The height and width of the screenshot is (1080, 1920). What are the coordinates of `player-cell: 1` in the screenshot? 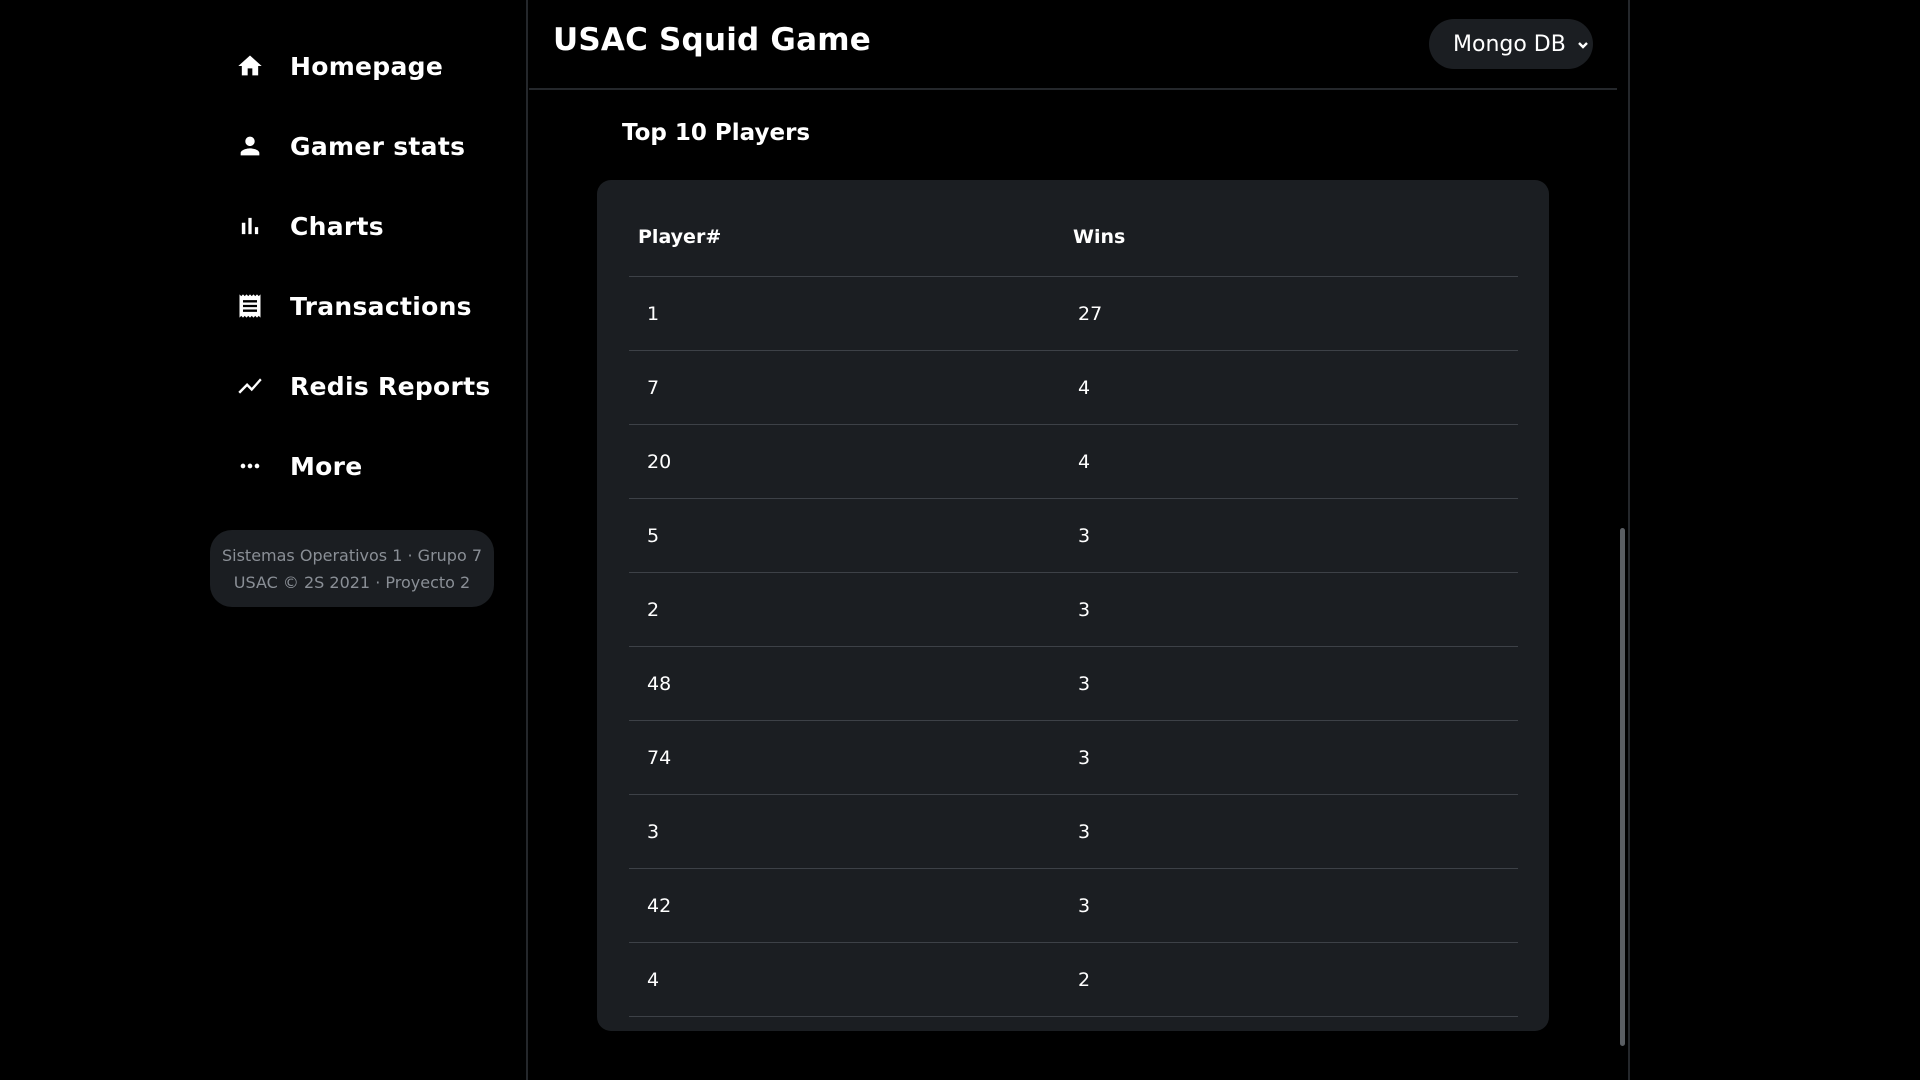 It's located at (851, 313).